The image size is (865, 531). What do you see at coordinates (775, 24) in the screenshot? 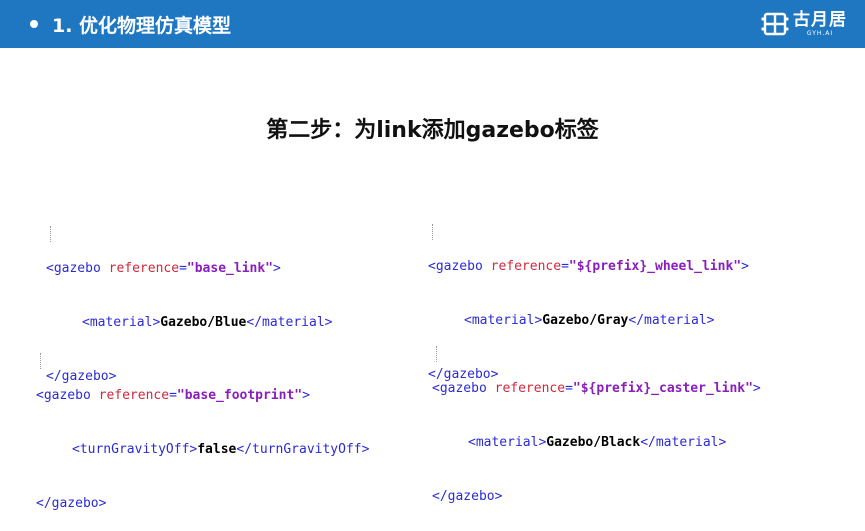
I see `brand-mark-icon` at bounding box center [775, 24].